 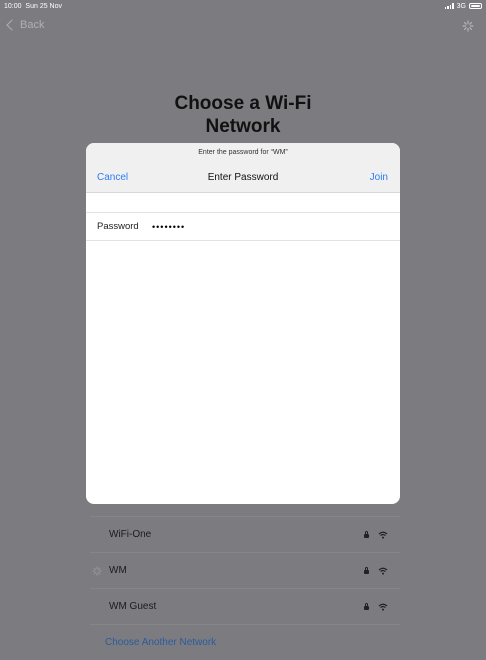 I want to click on back-button: Back, so click(x=25, y=25).